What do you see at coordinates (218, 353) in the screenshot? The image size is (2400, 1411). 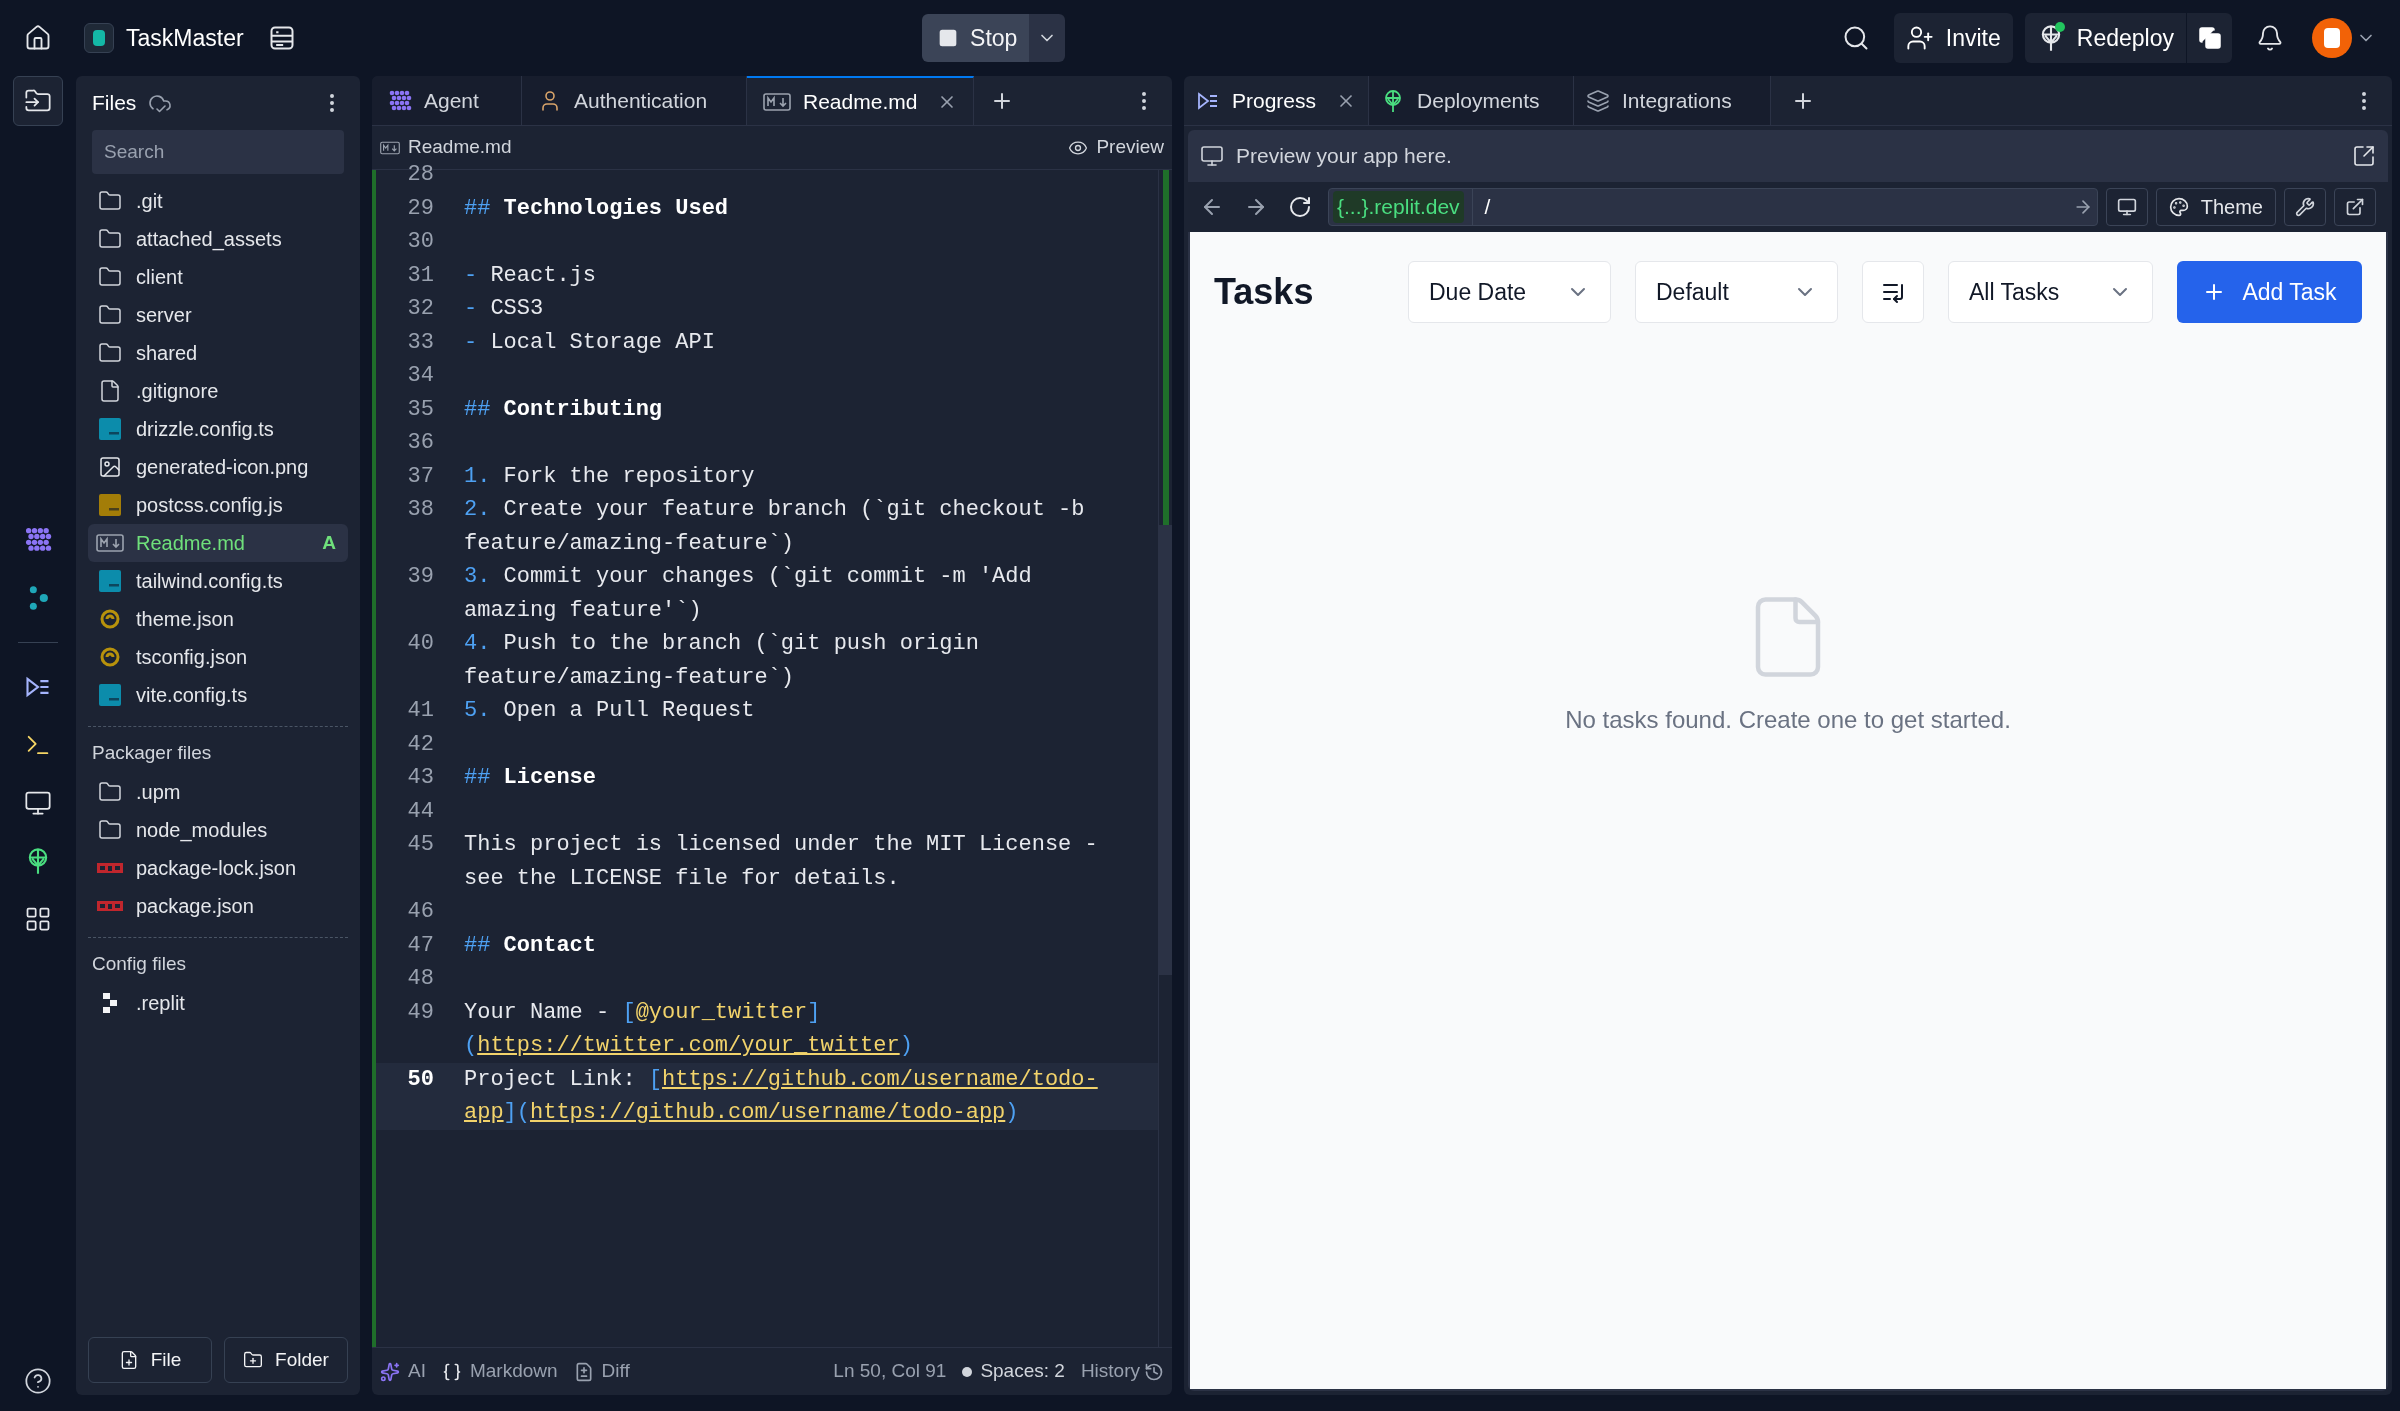 I see `file-tree-item: shared` at bounding box center [218, 353].